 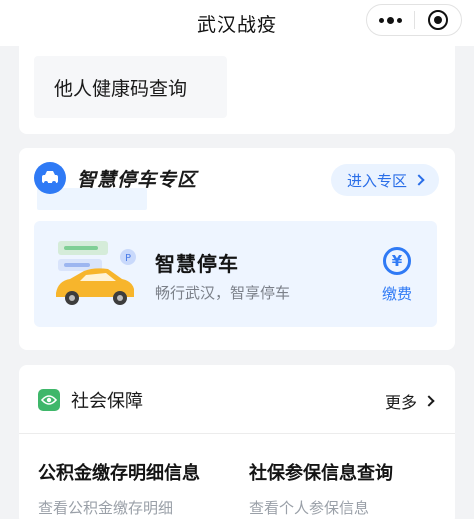 I want to click on other-health-code-label: 他人健康码查询, so click(x=121, y=88).